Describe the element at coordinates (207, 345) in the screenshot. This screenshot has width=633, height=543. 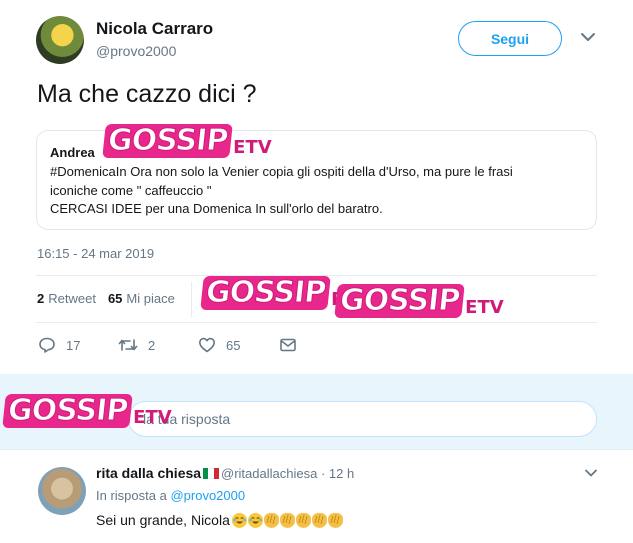
I see `heart-icon` at that location.